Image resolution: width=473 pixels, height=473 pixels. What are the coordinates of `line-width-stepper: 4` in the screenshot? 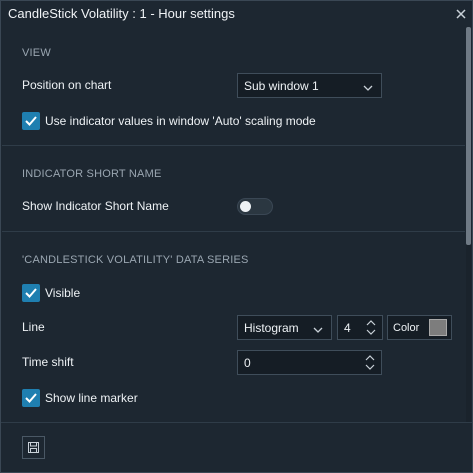 It's located at (360, 327).